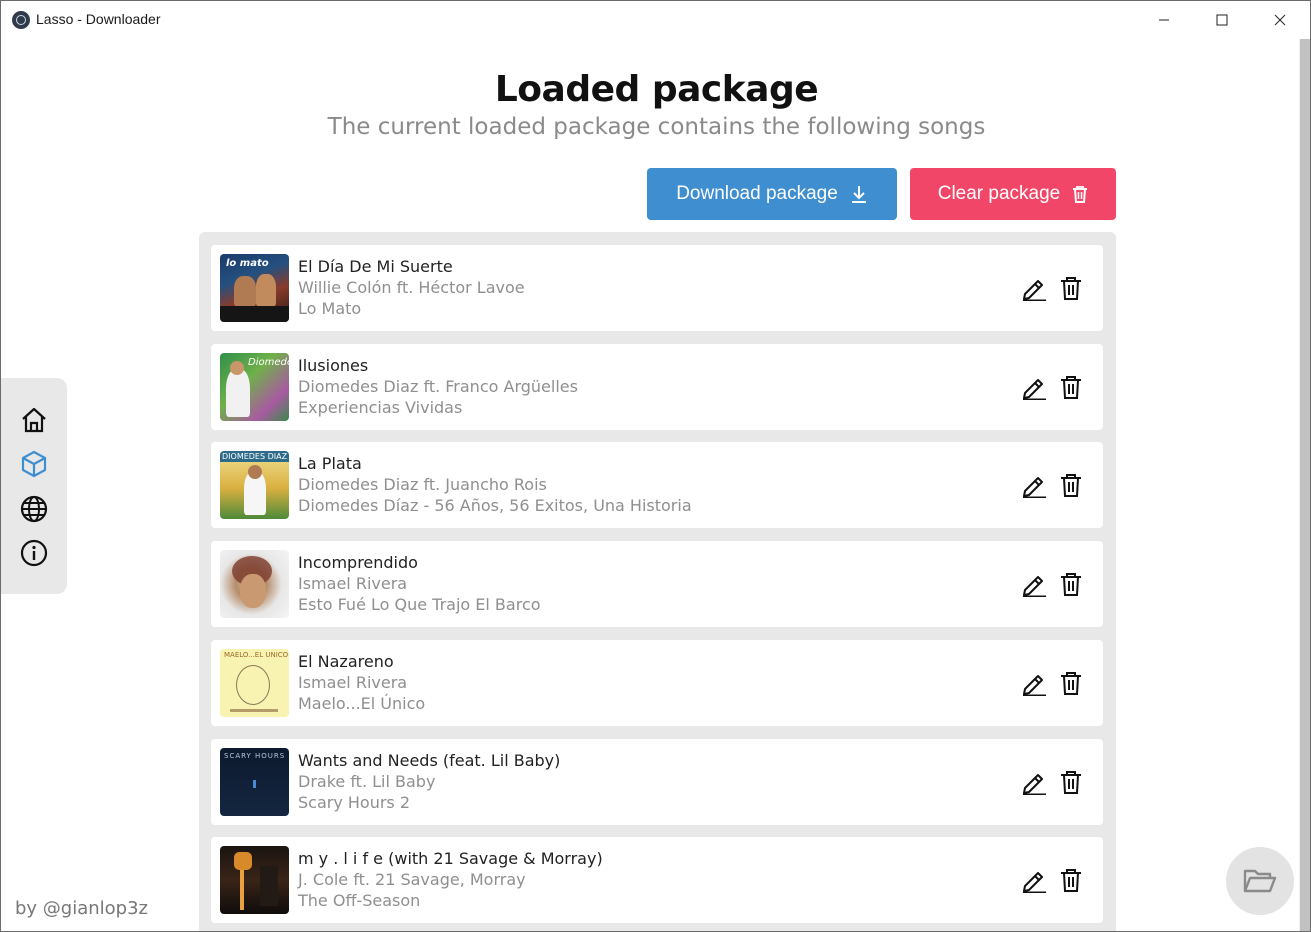  I want to click on close-button, so click(1280, 20).